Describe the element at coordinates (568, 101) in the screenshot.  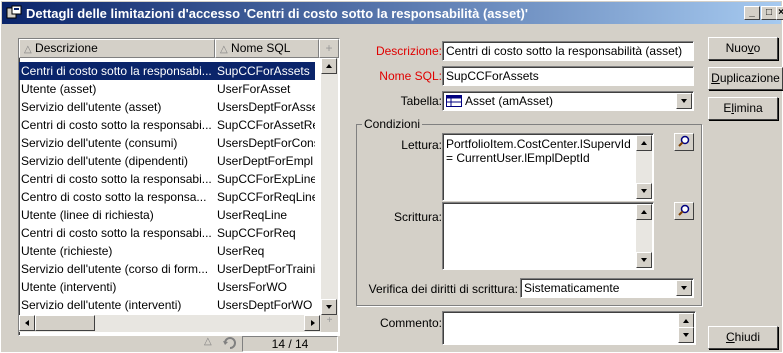
I see `tabella-select: Asset (amAsset)` at that location.